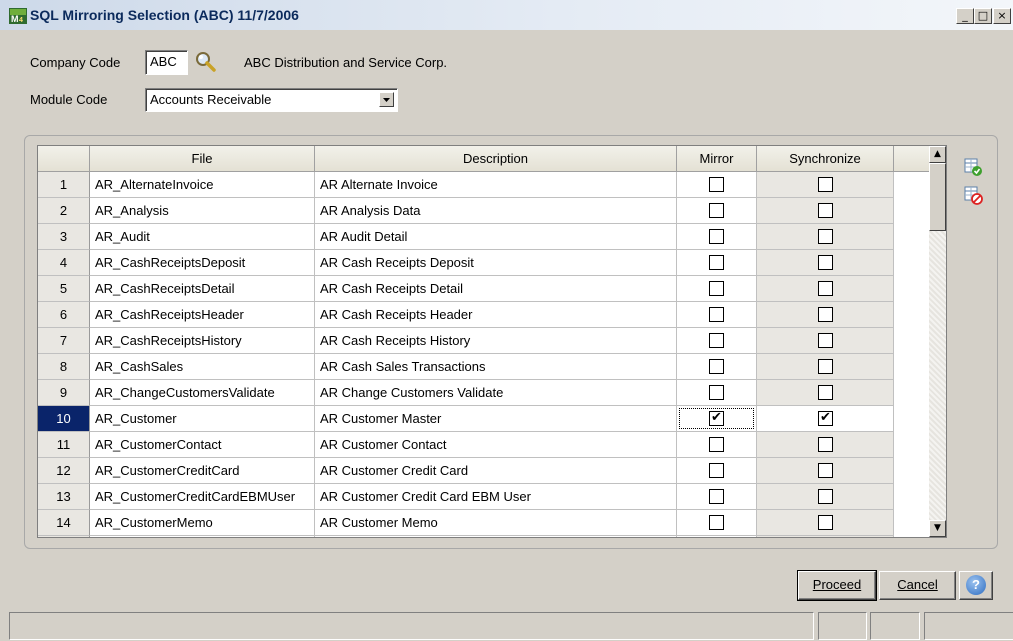  Describe the element at coordinates (973, 167) in the screenshot. I see `select-all-icon` at that location.